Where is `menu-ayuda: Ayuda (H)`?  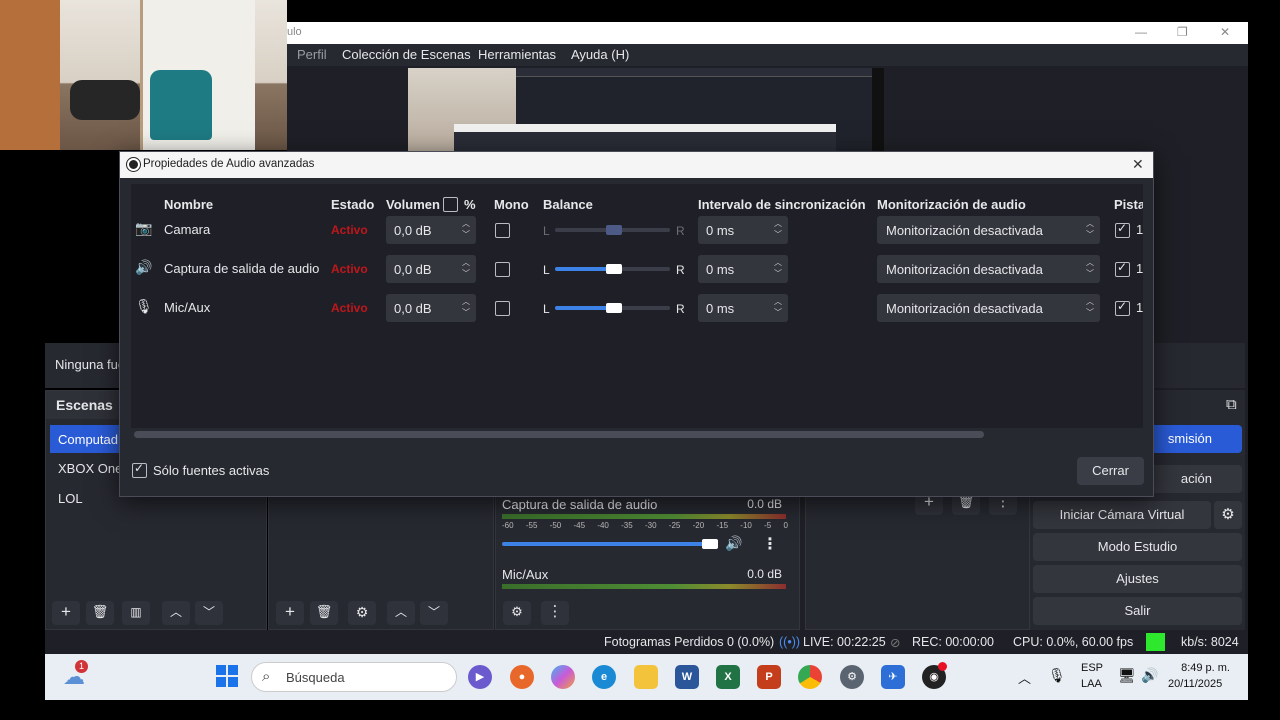 menu-ayuda: Ayuda (H) is located at coordinates (600, 54).